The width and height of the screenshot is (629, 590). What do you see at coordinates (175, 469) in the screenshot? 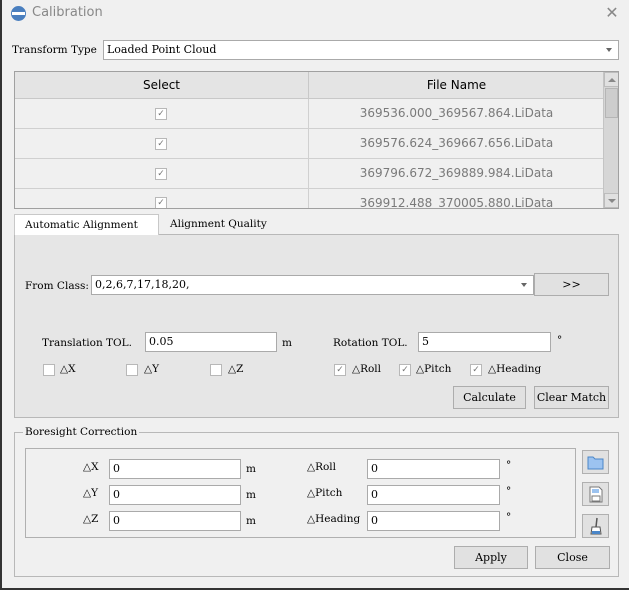
I see `boresight-dx-input: 0` at bounding box center [175, 469].